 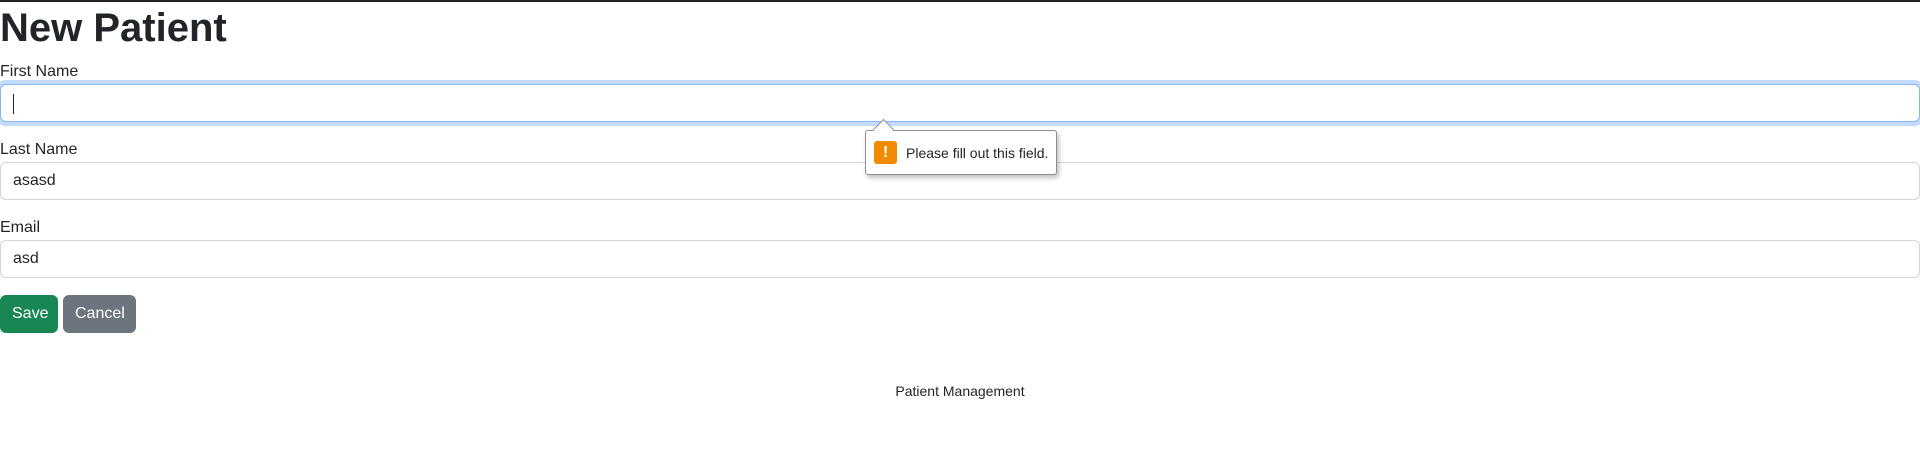 What do you see at coordinates (39, 71) in the screenshot?
I see `first-name-label: First Name` at bounding box center [39, 71].